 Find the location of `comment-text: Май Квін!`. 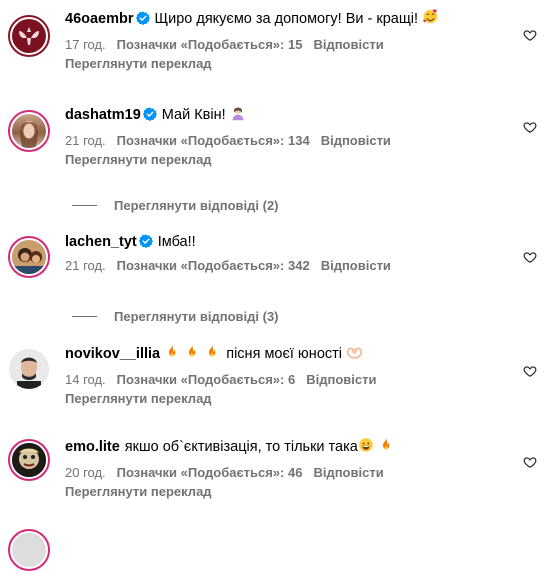

comment-text: Май Квін! is located at coordinates (193, 115).